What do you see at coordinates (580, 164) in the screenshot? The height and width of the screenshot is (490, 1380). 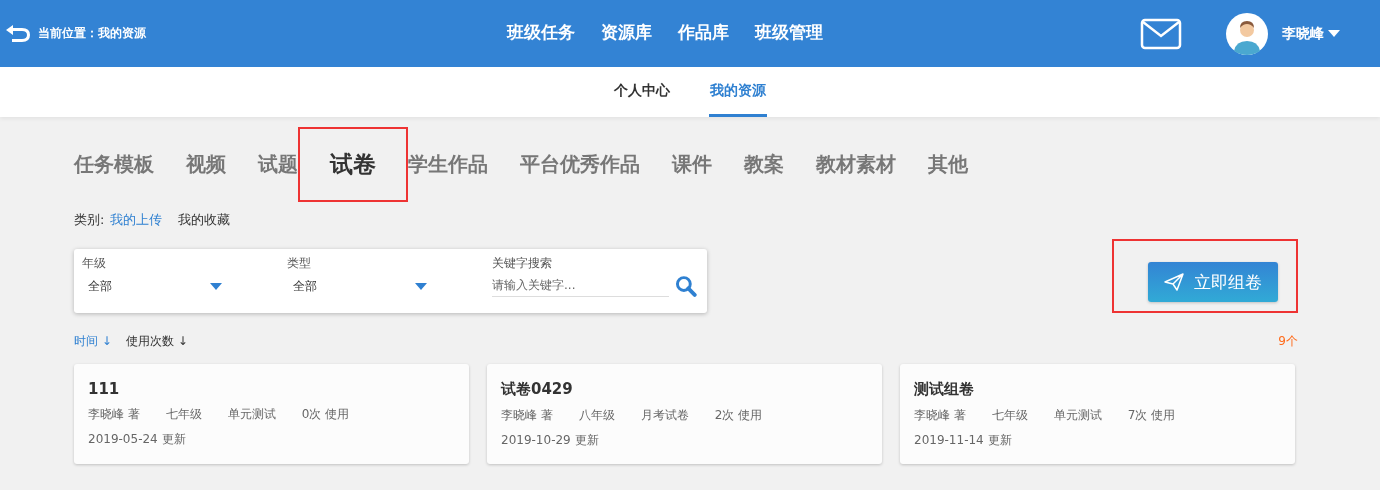 I see `resource-tab: 平台优秀作品` at bounding box center [580, 164].